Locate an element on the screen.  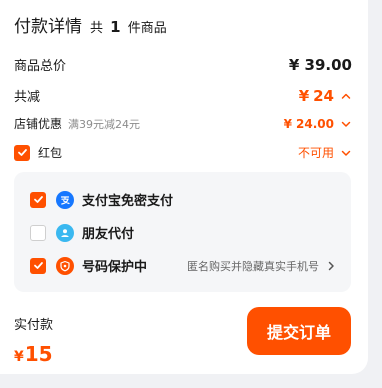
total-price-currency: ¥ is located at coordinates (294, 64).